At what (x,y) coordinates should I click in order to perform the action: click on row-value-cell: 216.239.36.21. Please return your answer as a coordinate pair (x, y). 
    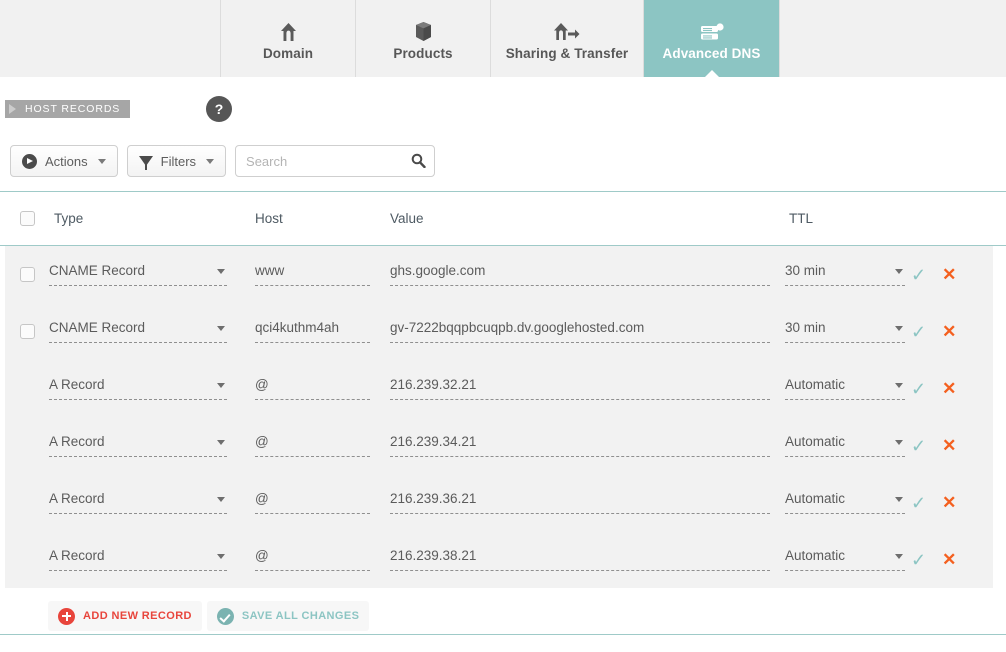
    Looking at the image, I should click on (587, 502).